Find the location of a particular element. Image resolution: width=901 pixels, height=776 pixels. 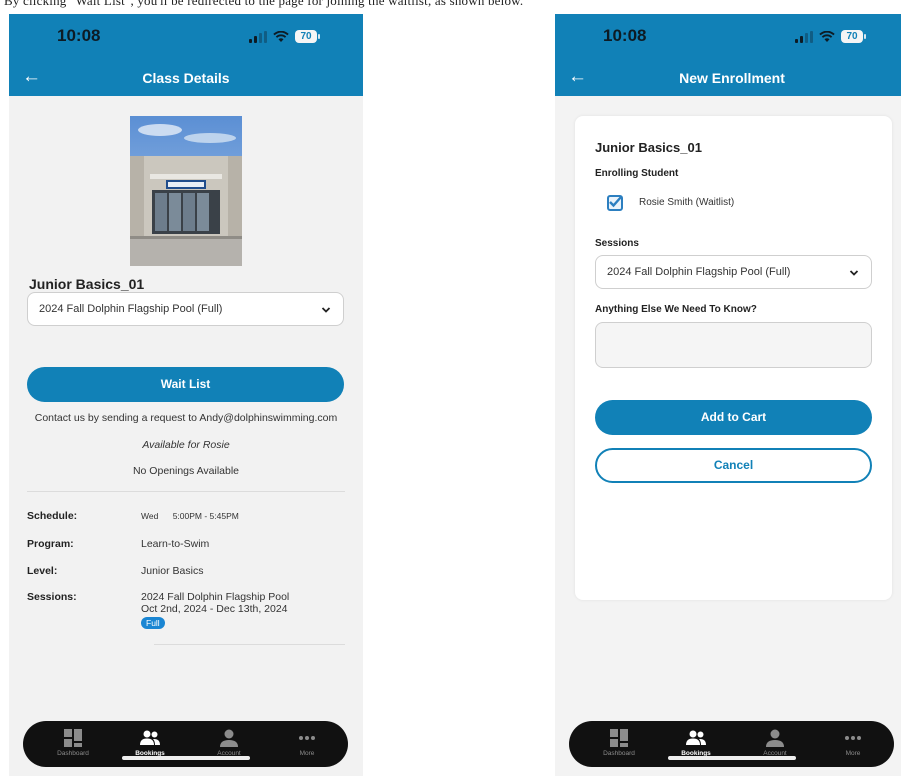

page-title: Class Details is located at coordinates (186, 78).